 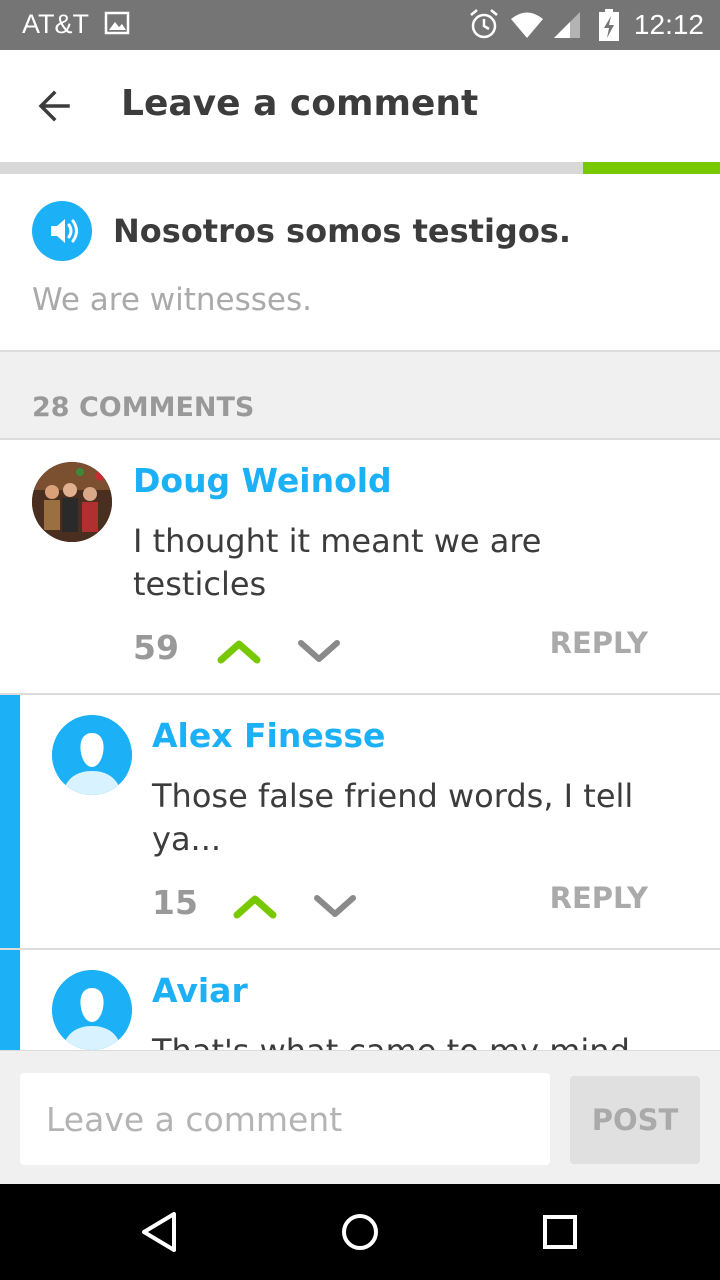 What do you see at coordinates (412, 1040) in the screenshot?
I see `comment-text: That's what came to my mind` at bounding box center [412, 1040].